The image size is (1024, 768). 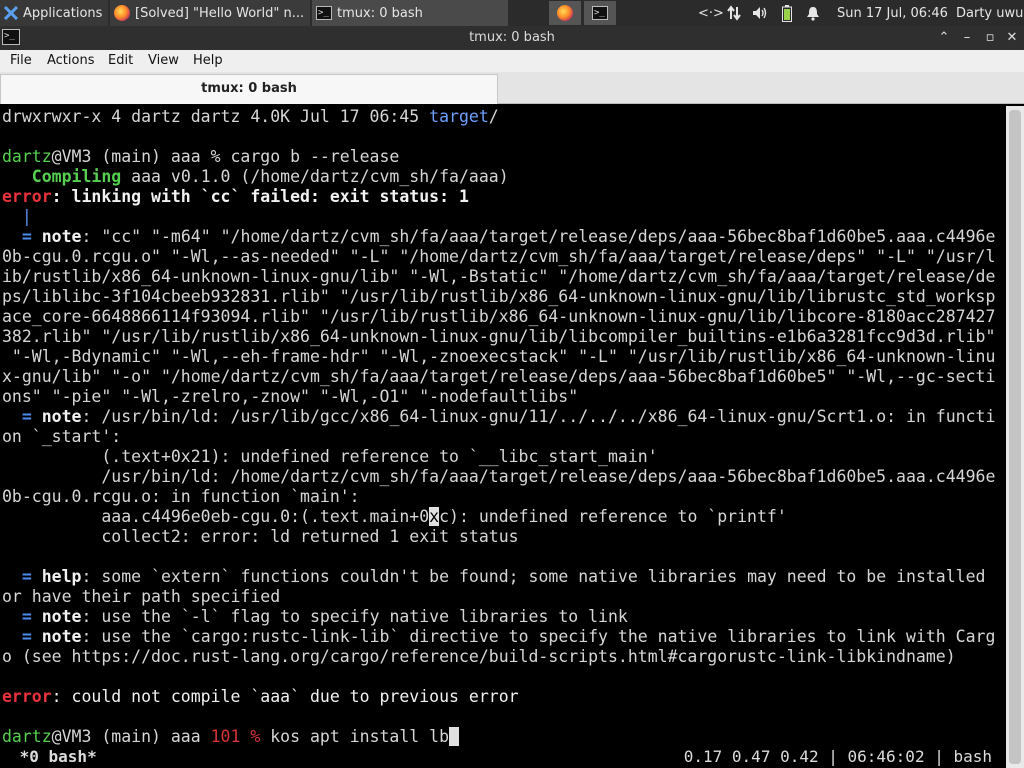 I want to click on menu-help: Help, so click(x=208, y=61).